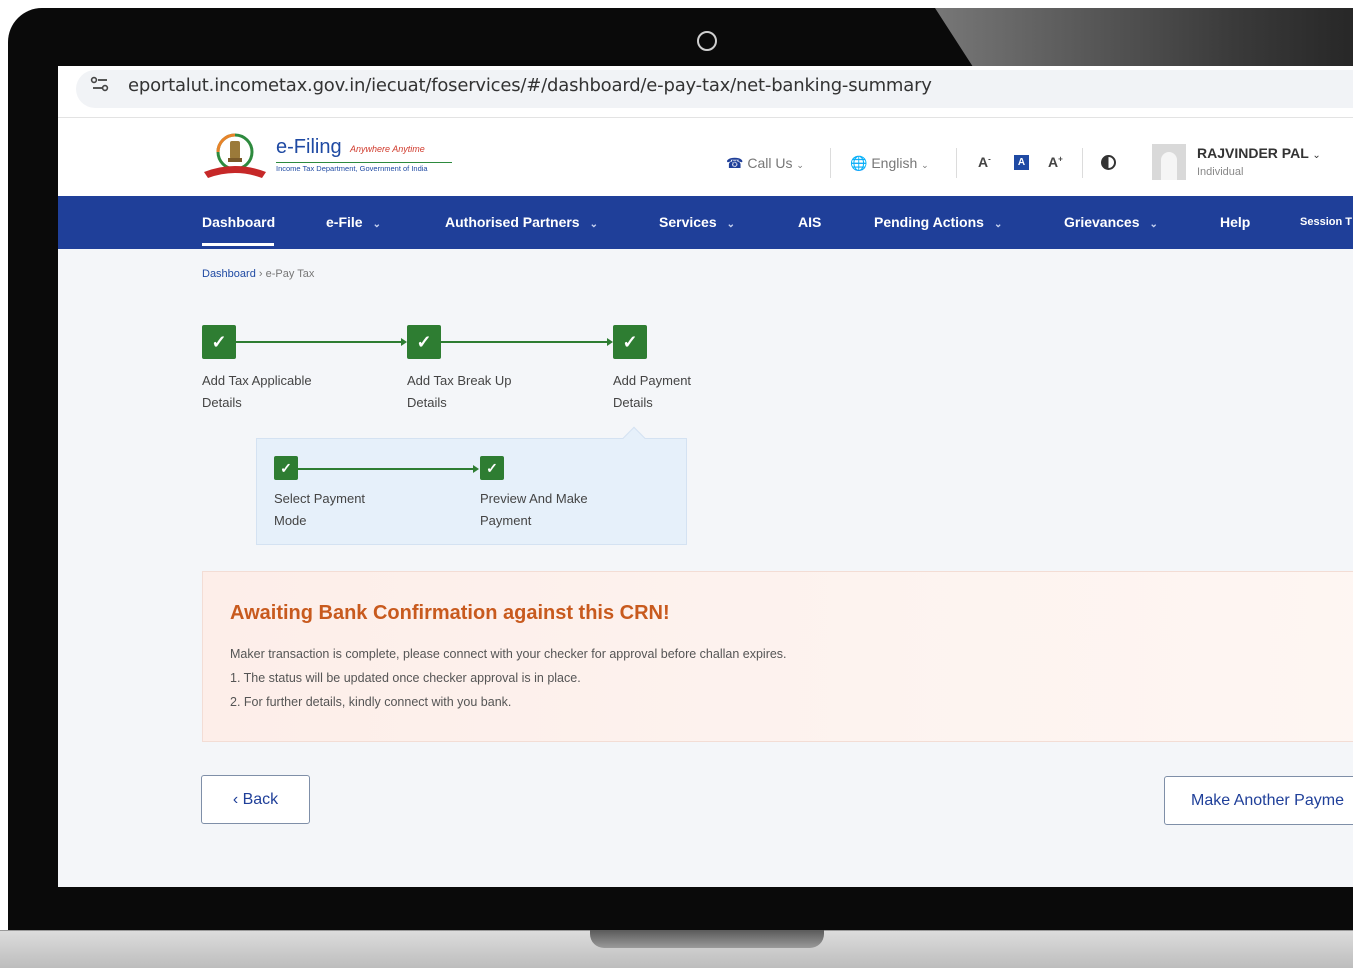  Describe the element at coordinates (320, 509) in the screenshot. I see `substep-label: Select Payment Mode` at that location.